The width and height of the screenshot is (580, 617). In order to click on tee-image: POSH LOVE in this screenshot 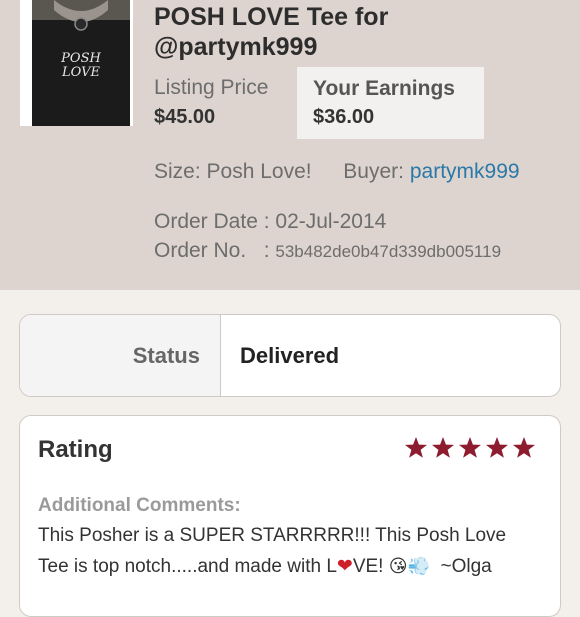, I will do `click(81, 63)`.